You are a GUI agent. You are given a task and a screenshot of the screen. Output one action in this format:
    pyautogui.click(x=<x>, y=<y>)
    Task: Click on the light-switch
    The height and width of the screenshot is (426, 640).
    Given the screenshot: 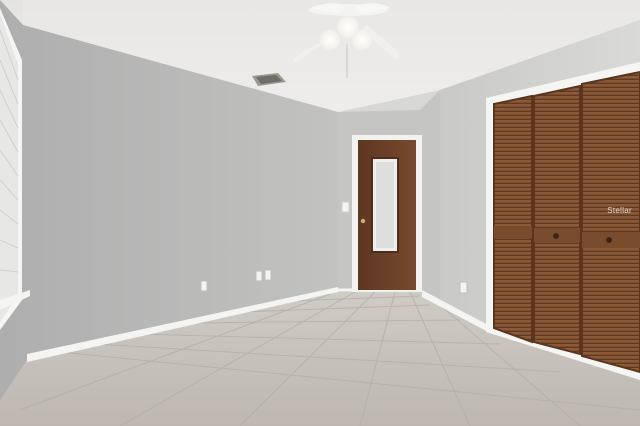 What is the action you would take?
    pyautogui.click(x=345, y=207)
    